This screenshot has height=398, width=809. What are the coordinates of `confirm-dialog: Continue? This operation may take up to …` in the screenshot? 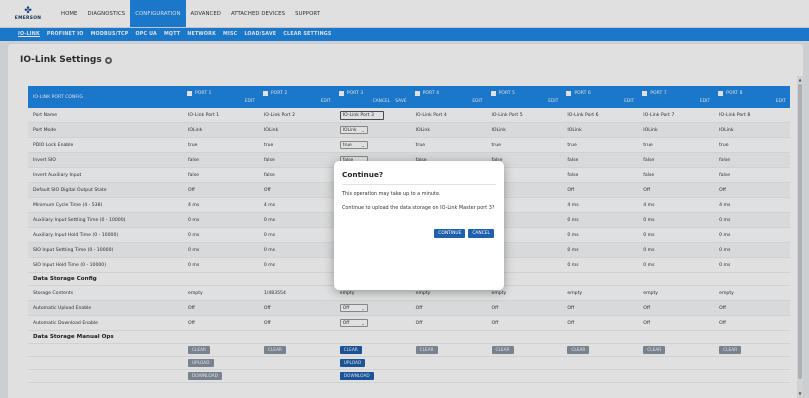 It's located at (419, 225).